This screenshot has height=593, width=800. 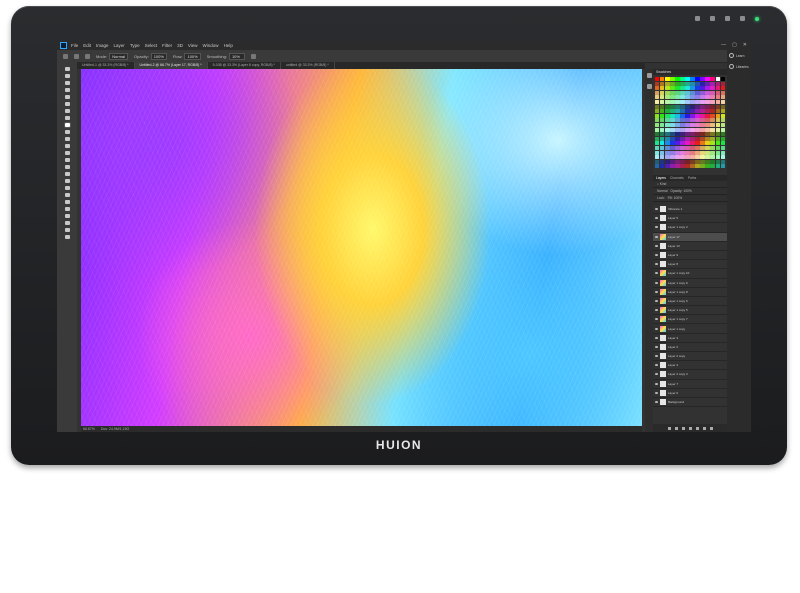 What do you see at coordinates (690, 393) in the screenshot?
I see `layer-row: Layer 6` at bounding box center [690, 393].